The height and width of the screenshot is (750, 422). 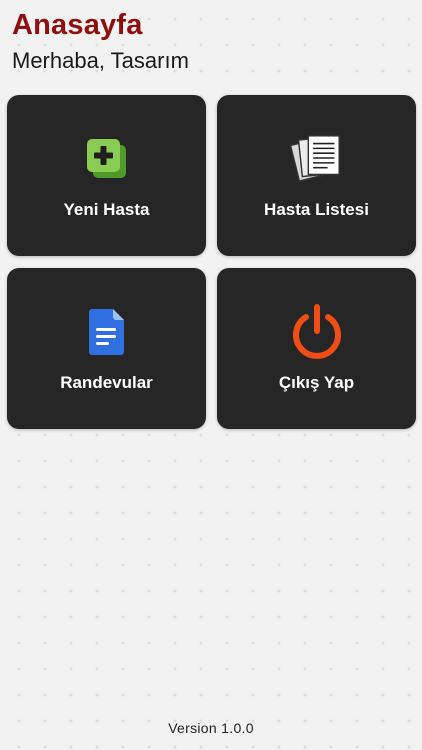 What do you see at coordinates (211, 728) in the screenshot?
I see `version-text: Version 1.0.0` at bounding box center [211, 728].